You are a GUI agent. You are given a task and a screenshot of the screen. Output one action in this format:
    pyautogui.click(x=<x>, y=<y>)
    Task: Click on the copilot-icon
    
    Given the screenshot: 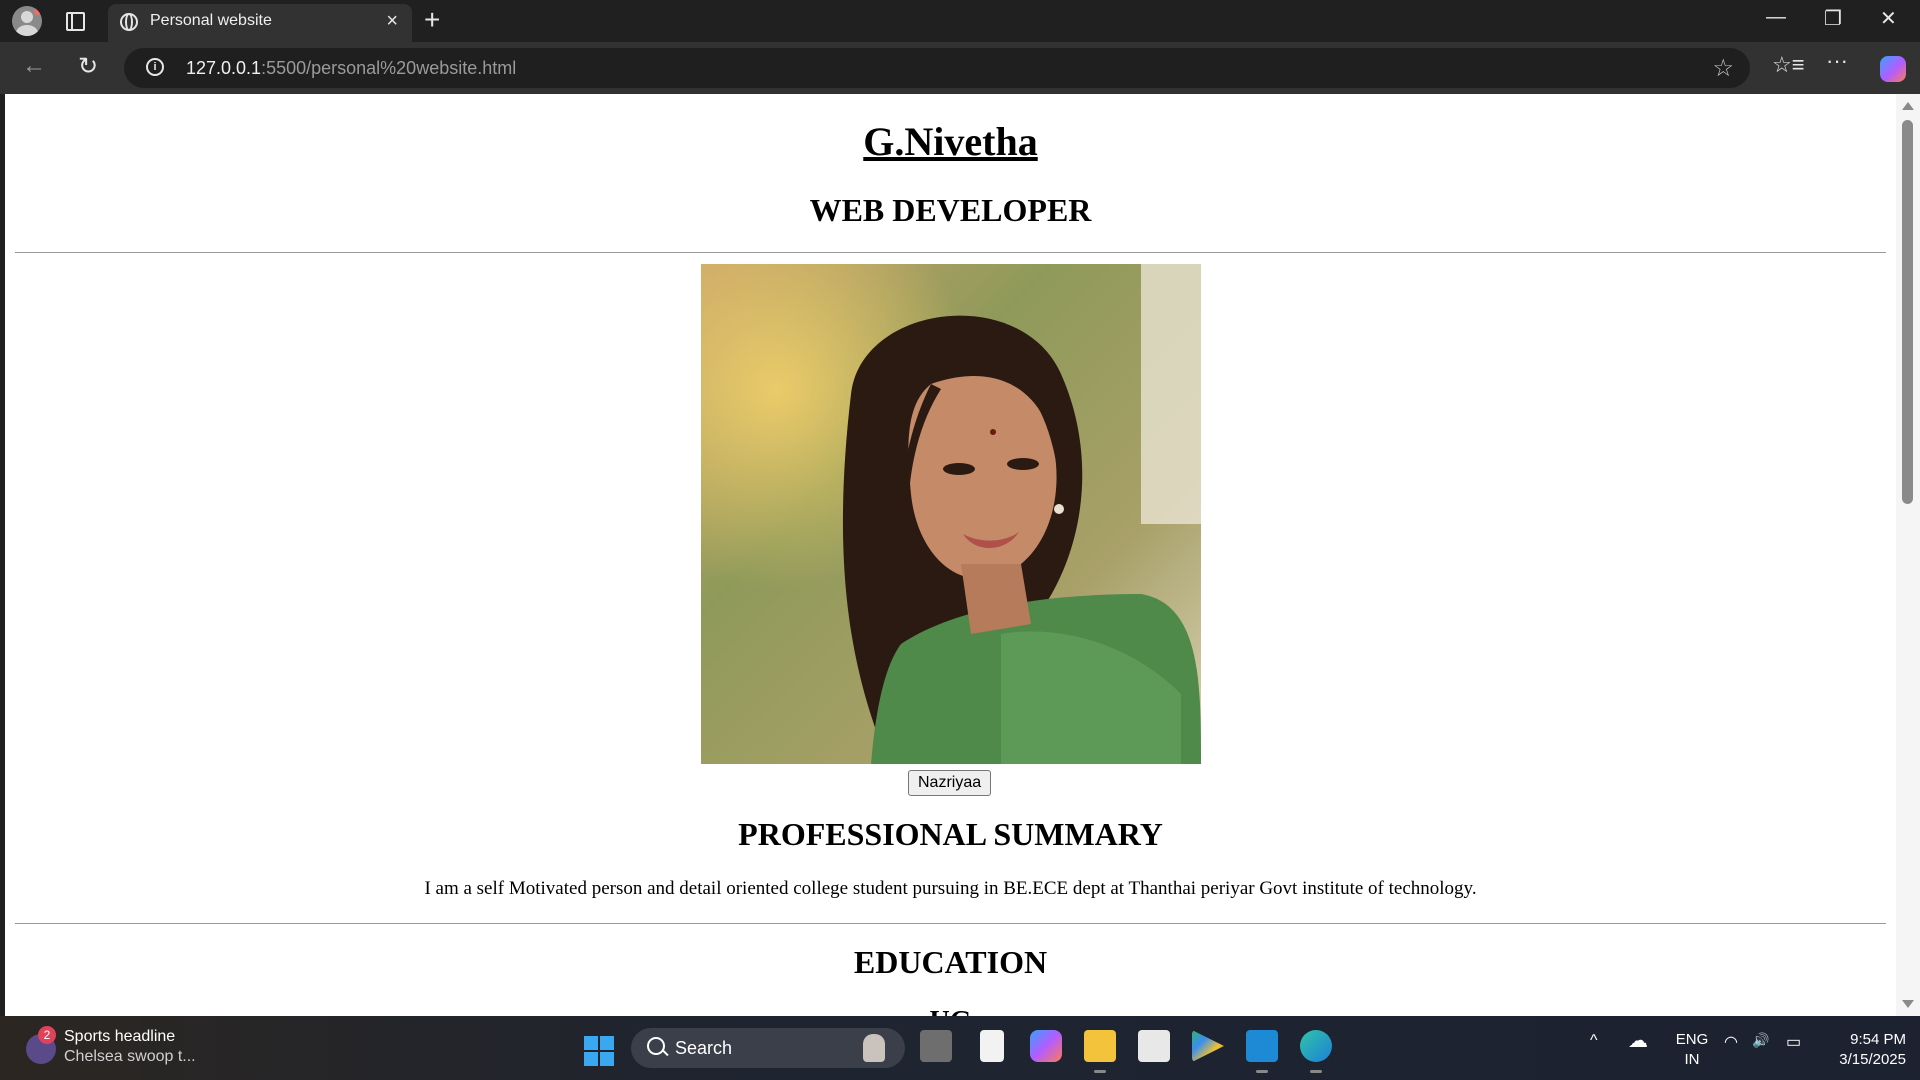 What is the action you would take?
    pyautogui.click(x=1893, y=69)
    